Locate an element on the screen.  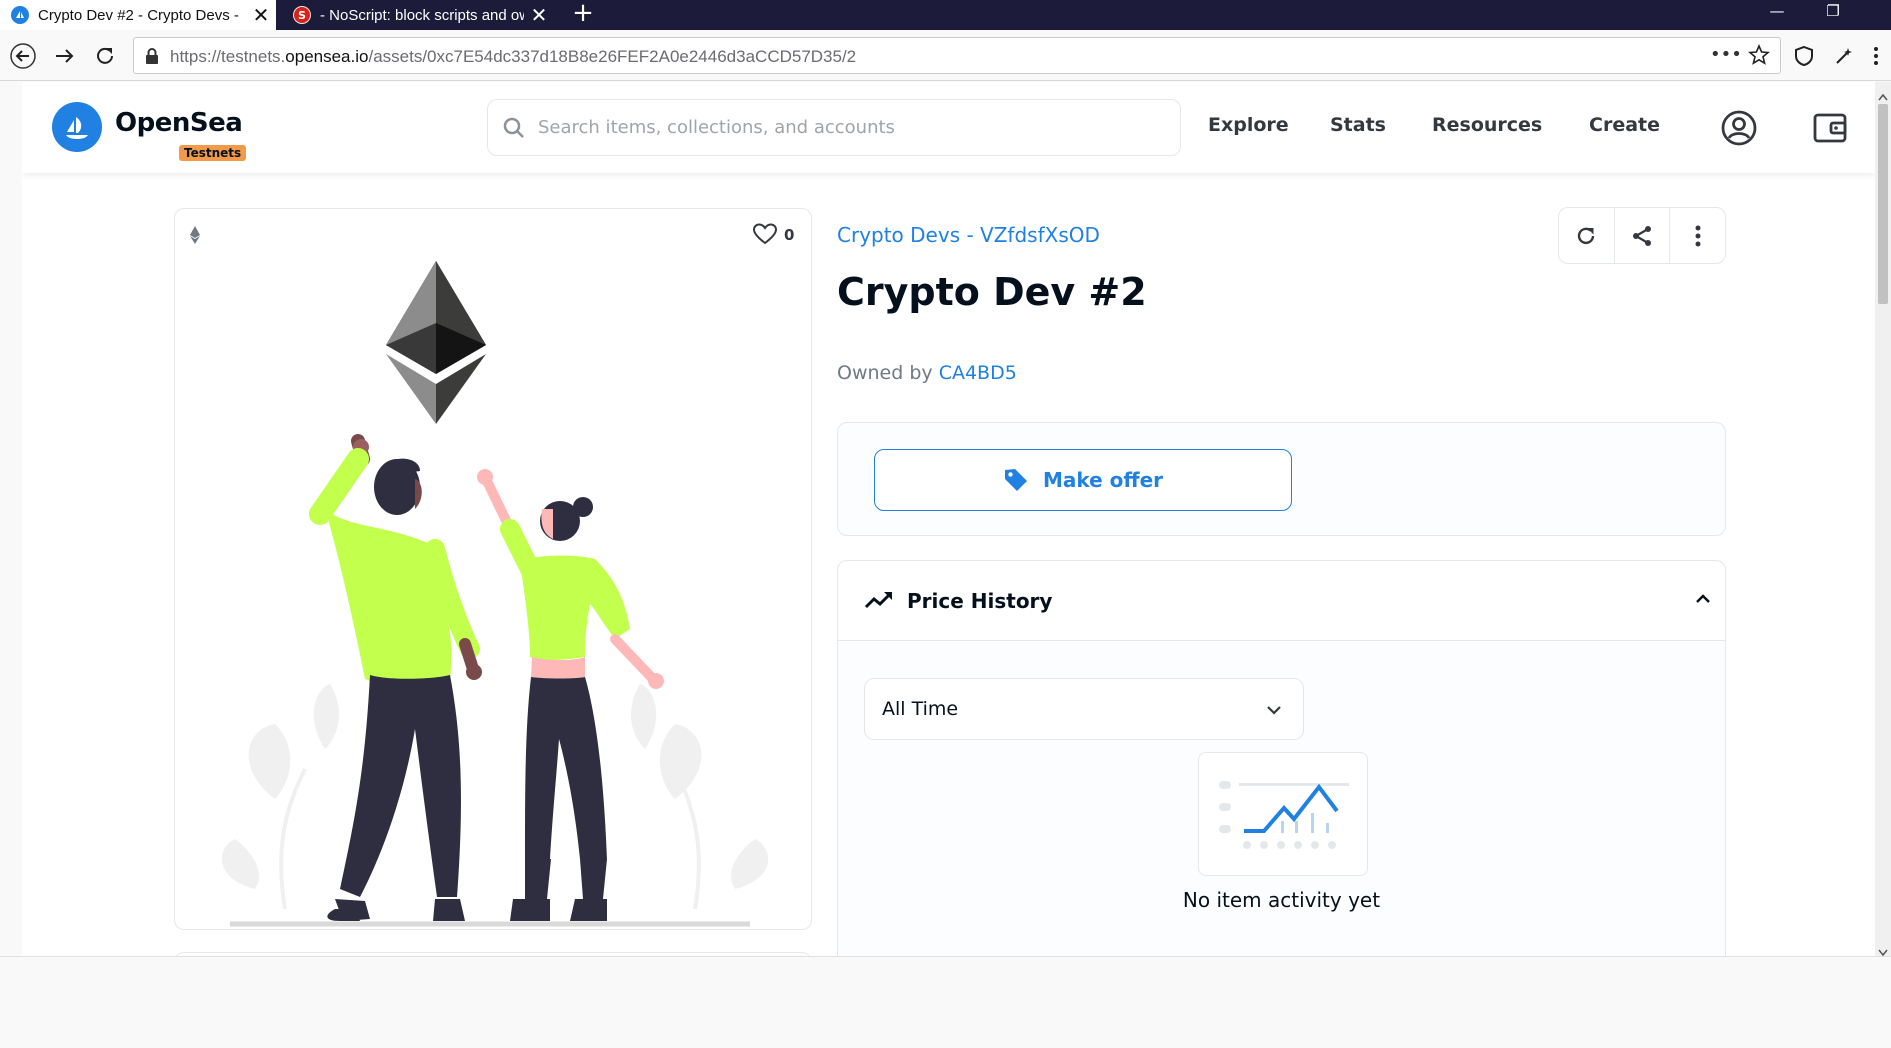
asset-title: Crypto Dev #2 is located at coordinates (992, 292).